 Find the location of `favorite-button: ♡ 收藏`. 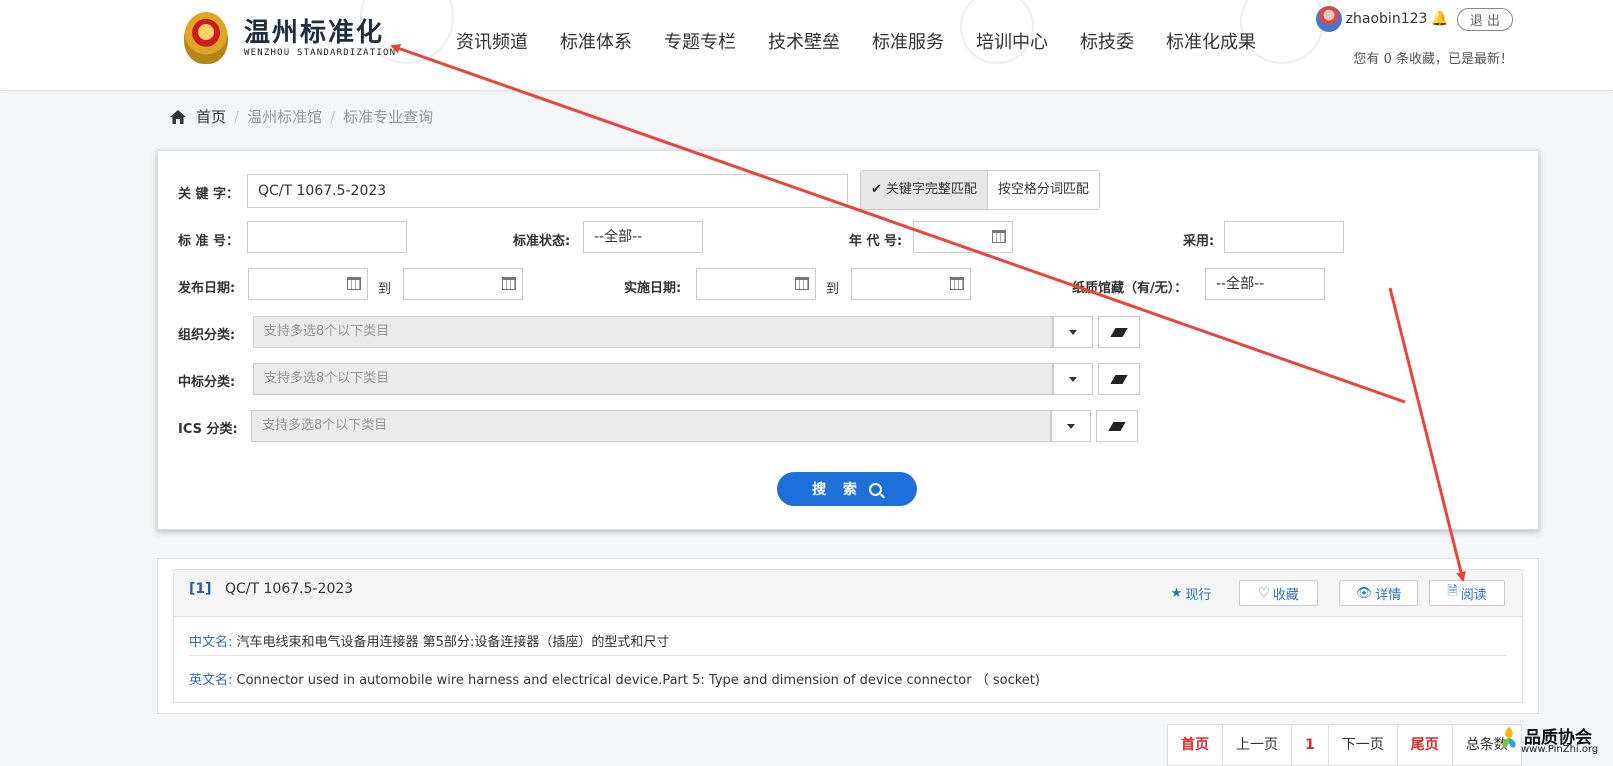

favorite-button: ♡ 收藏 is located at coordinates (1278, 593).